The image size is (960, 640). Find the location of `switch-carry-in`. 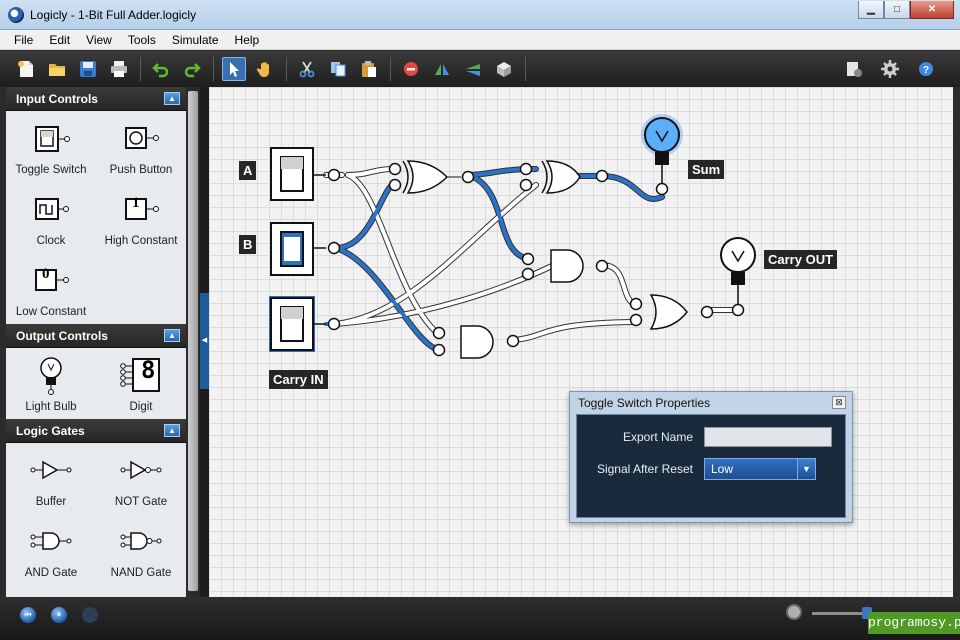

switch-carry-in is located at coordinates (305, 324).